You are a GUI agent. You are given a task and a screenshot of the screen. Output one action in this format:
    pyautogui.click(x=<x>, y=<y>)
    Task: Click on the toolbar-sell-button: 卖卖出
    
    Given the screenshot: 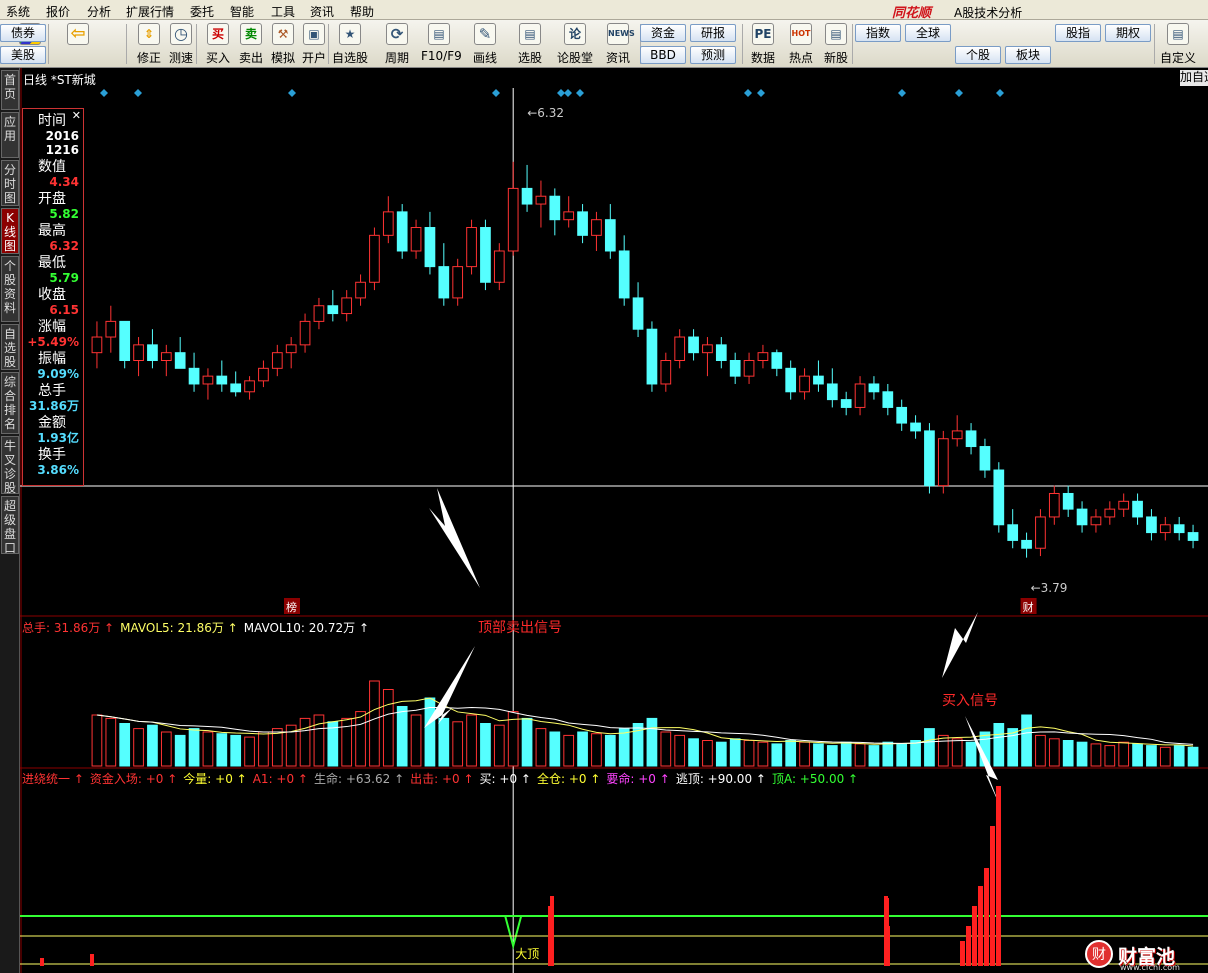 What is the action you would take?
    pyautogui.click(x=251, y=45)
    